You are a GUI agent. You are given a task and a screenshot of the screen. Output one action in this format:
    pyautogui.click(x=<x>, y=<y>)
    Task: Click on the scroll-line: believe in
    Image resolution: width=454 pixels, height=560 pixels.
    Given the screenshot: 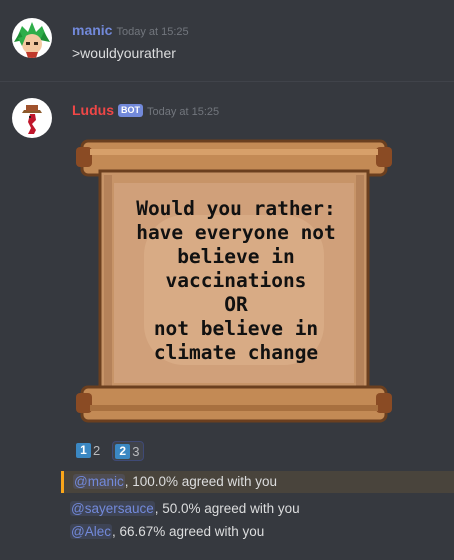 What is the action you would take?
    pyautogui.click(x=236, y=256)
    